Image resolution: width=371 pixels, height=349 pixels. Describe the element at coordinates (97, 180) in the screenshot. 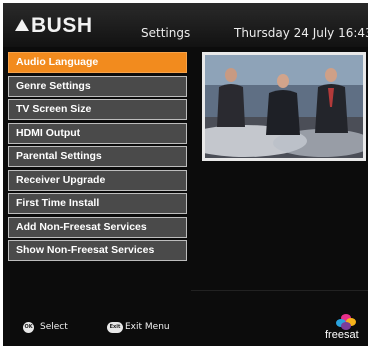

I see `menu-item-receiver-upgrade: Receiver Upgrade` at that location.